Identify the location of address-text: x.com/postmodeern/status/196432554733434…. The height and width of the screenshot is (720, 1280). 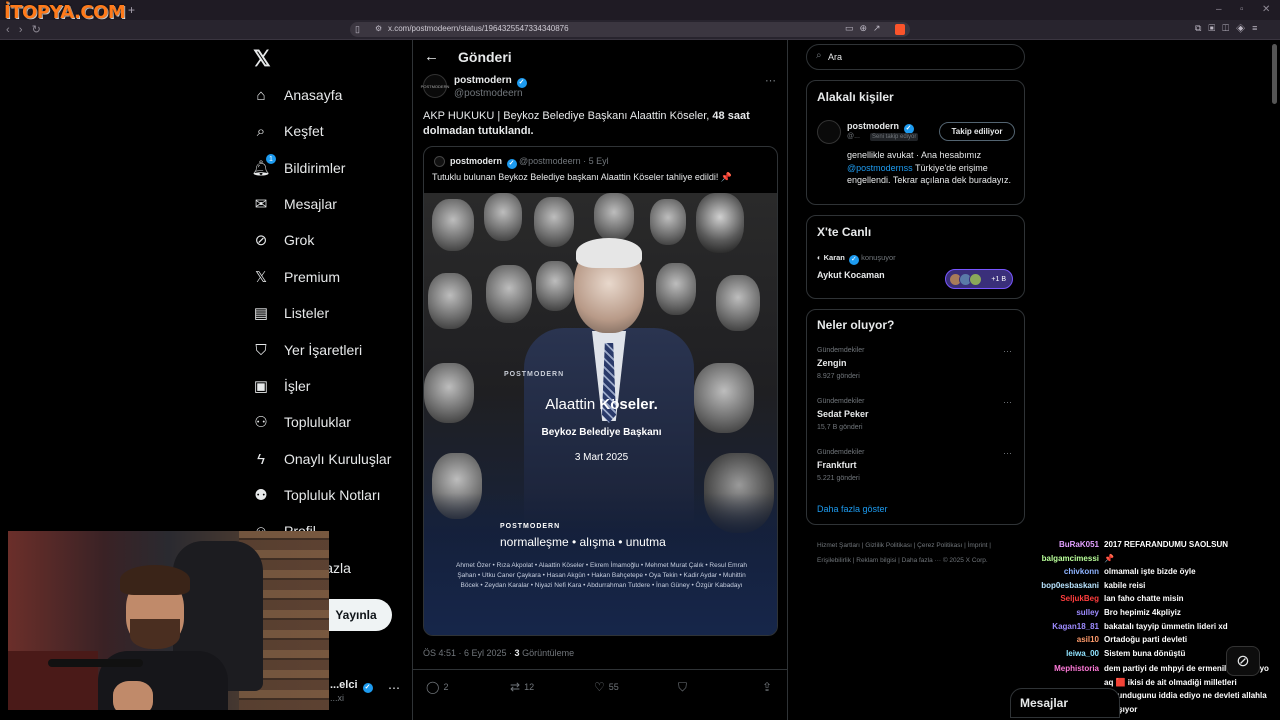
(478, 28).